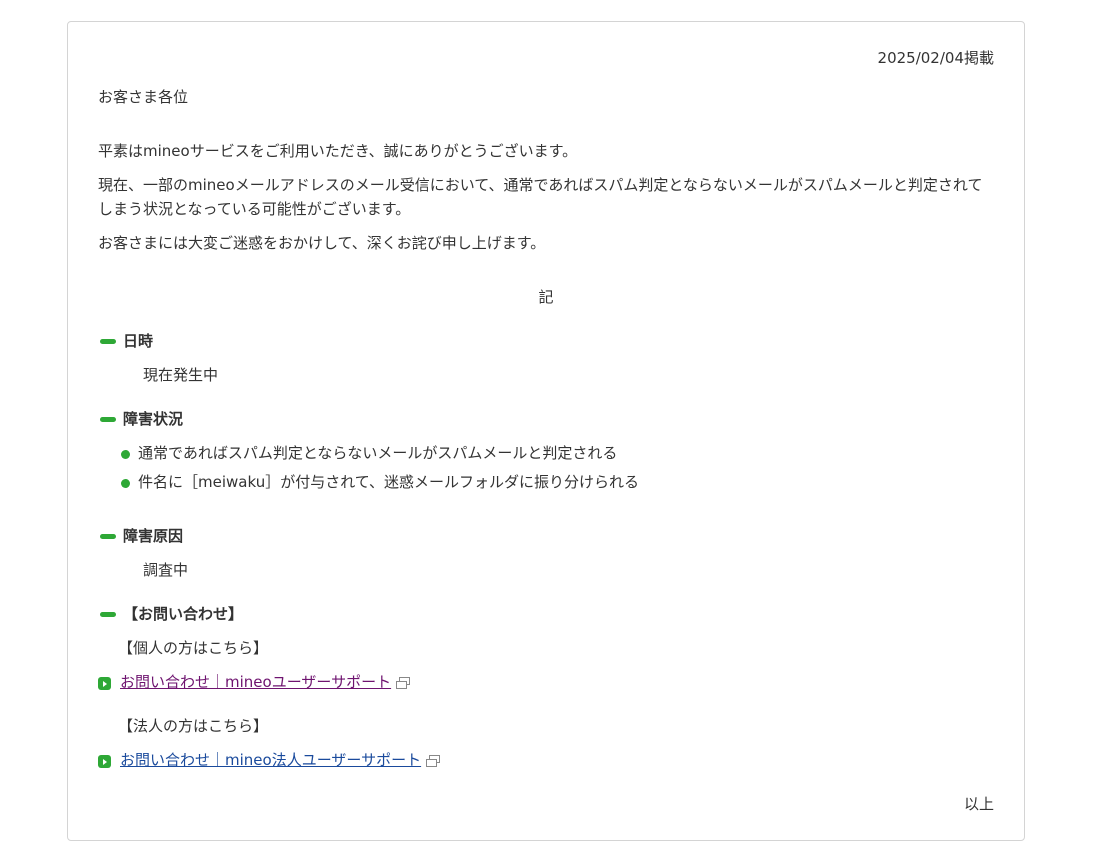 This screenshot has height=858, width=1096. Describe the element at coordinates (978, 804) in the screenshot. I see `closing-text: 以上` at that location.